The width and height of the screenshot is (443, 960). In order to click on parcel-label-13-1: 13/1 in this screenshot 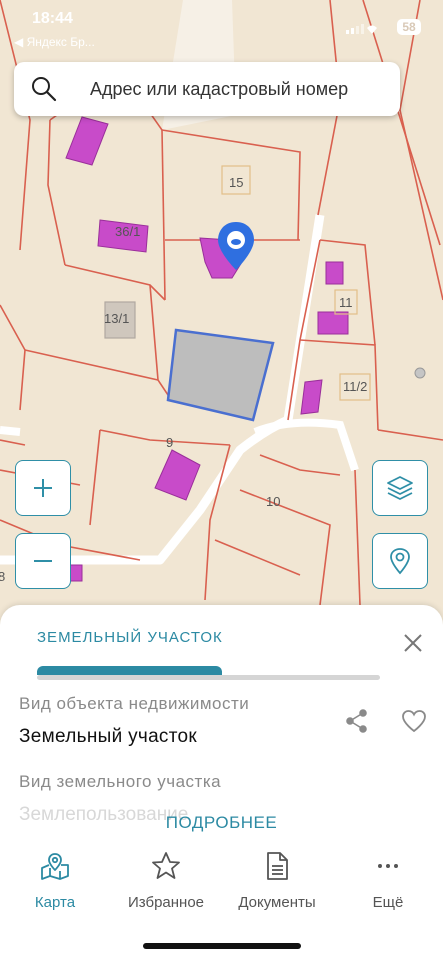, I will do `click(116, 318)`.